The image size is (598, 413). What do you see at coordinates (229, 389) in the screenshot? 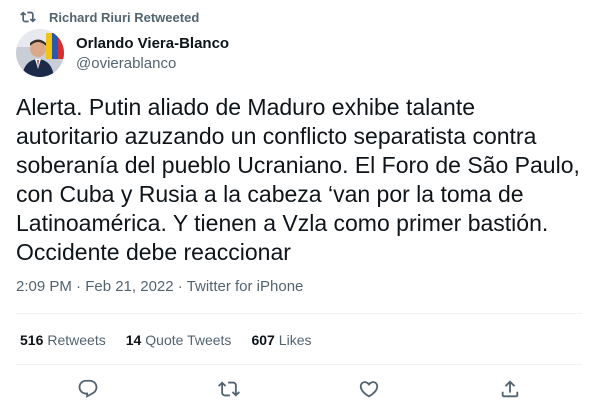
I see `retweet-button` at bounding box center [229, 389].